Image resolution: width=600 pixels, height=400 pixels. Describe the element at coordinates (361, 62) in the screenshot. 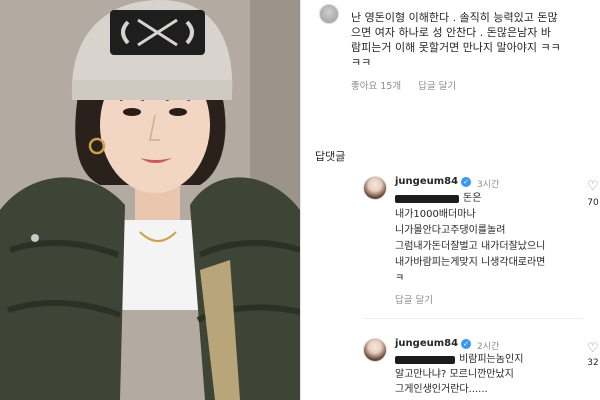

I see `top-comment-line: ㅋㅋ` at that location.